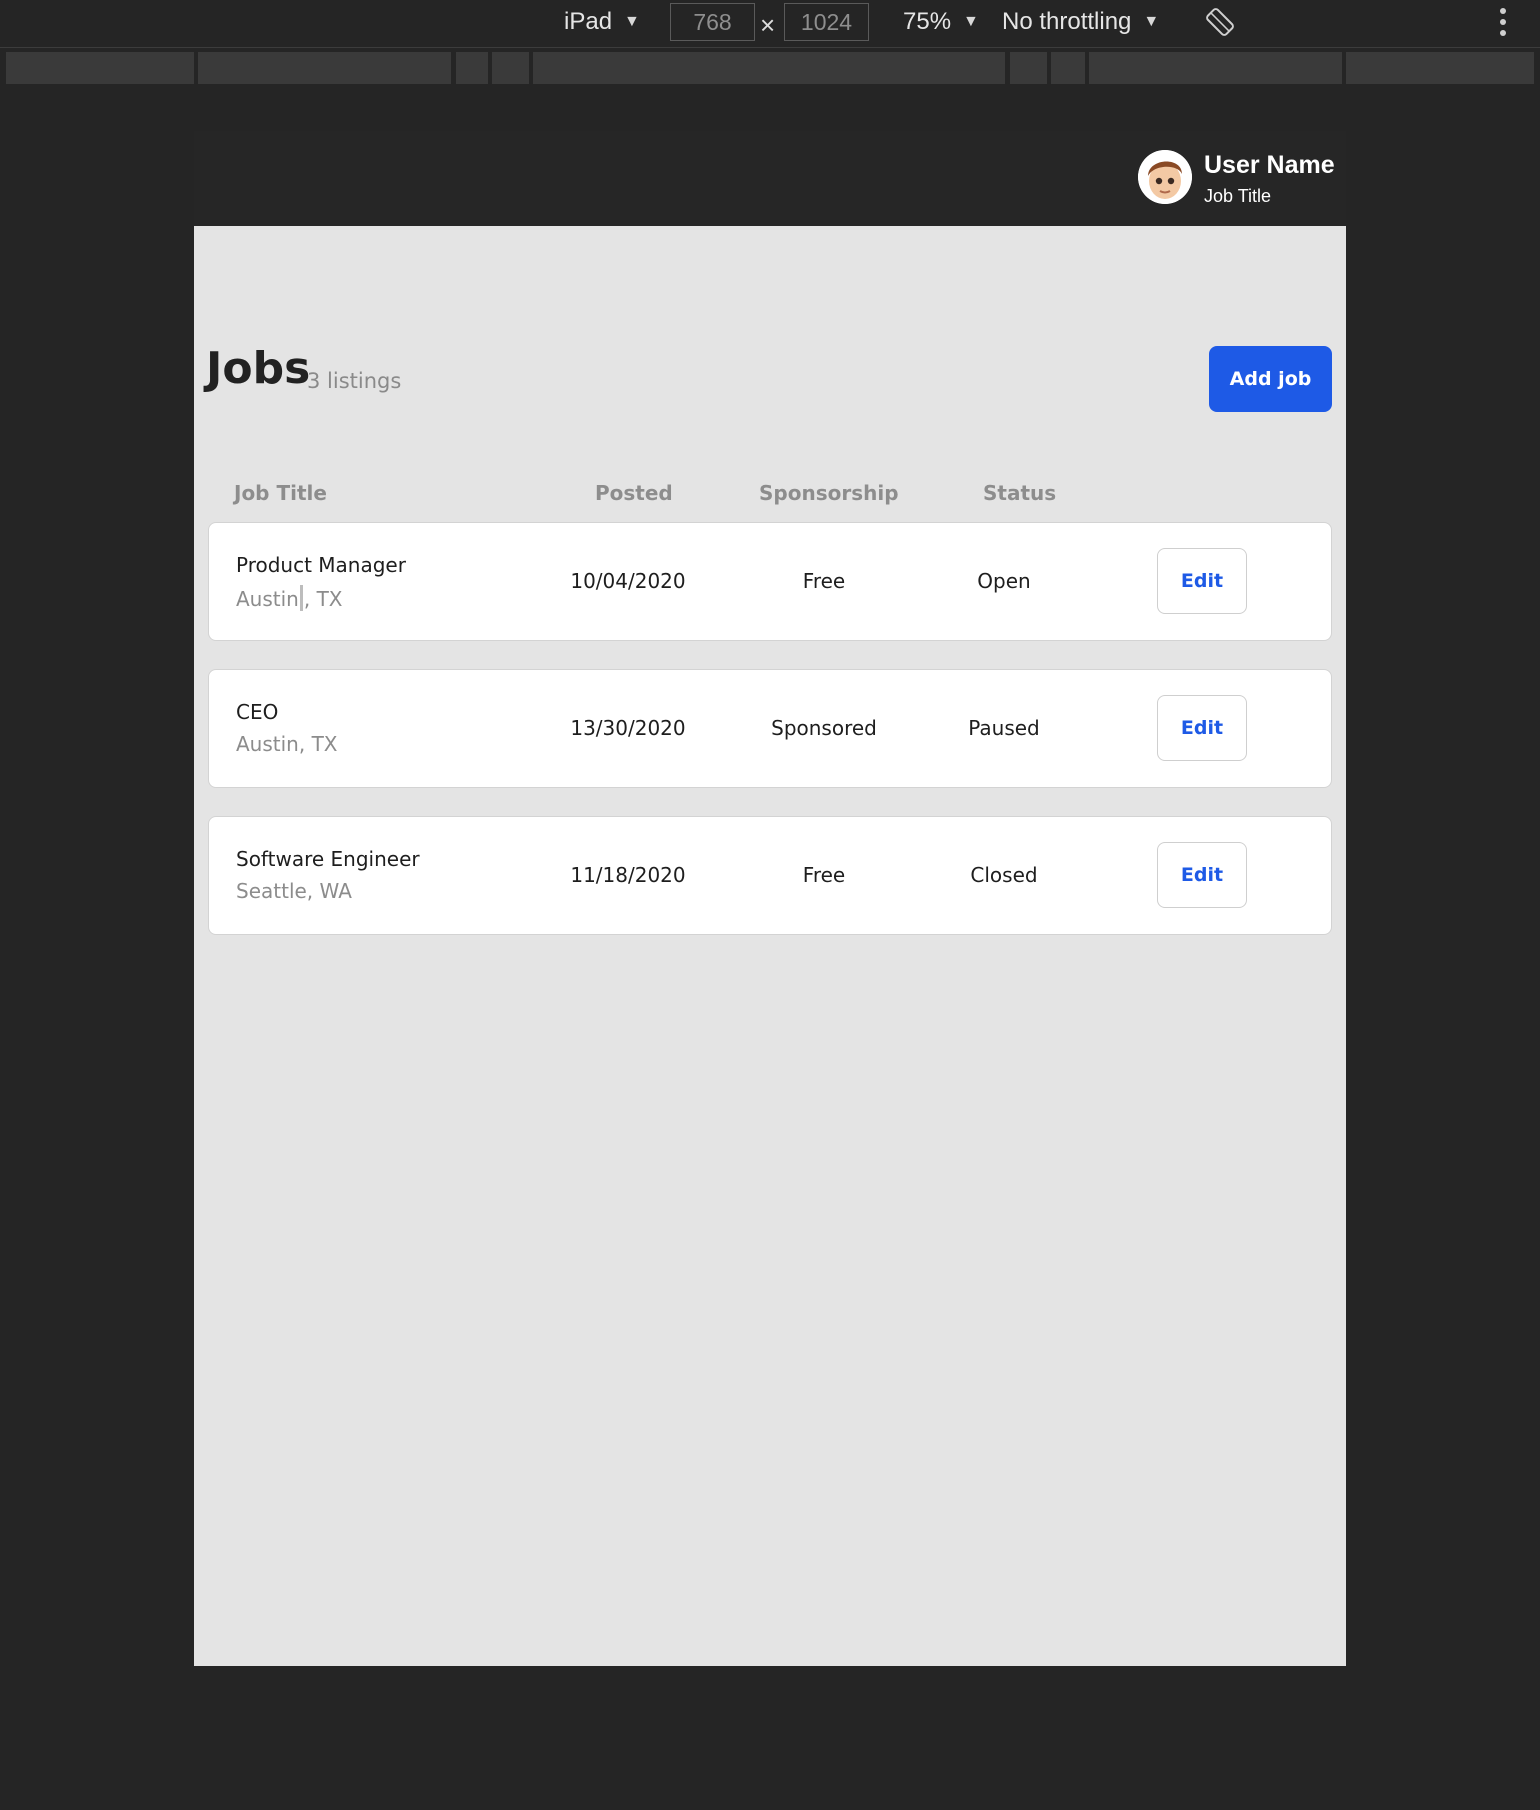 This screenshot has width=1540, height=1810. I want to click on job-title: Software Engineer, so click(328, 859).